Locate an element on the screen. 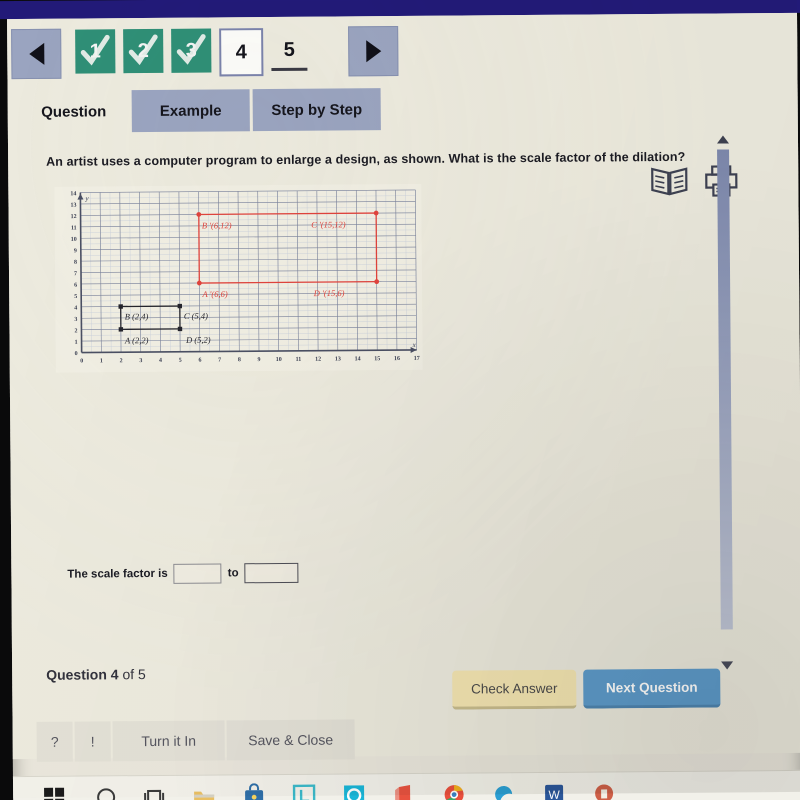 This screenshot has width=800, height=800. search-circle-icon is located at coordinates (106, 792).